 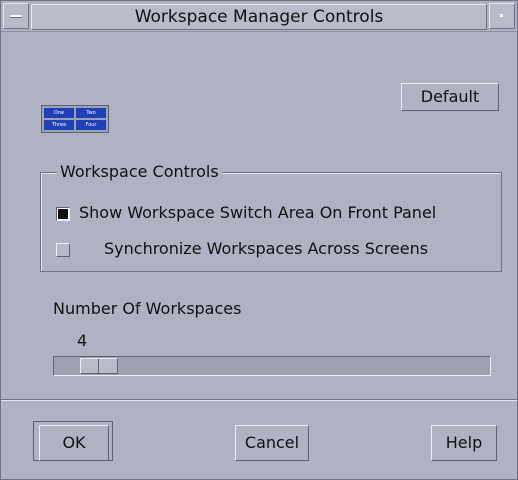 I want to click on cancel-button: Cancel, so click(x=272, y=443).